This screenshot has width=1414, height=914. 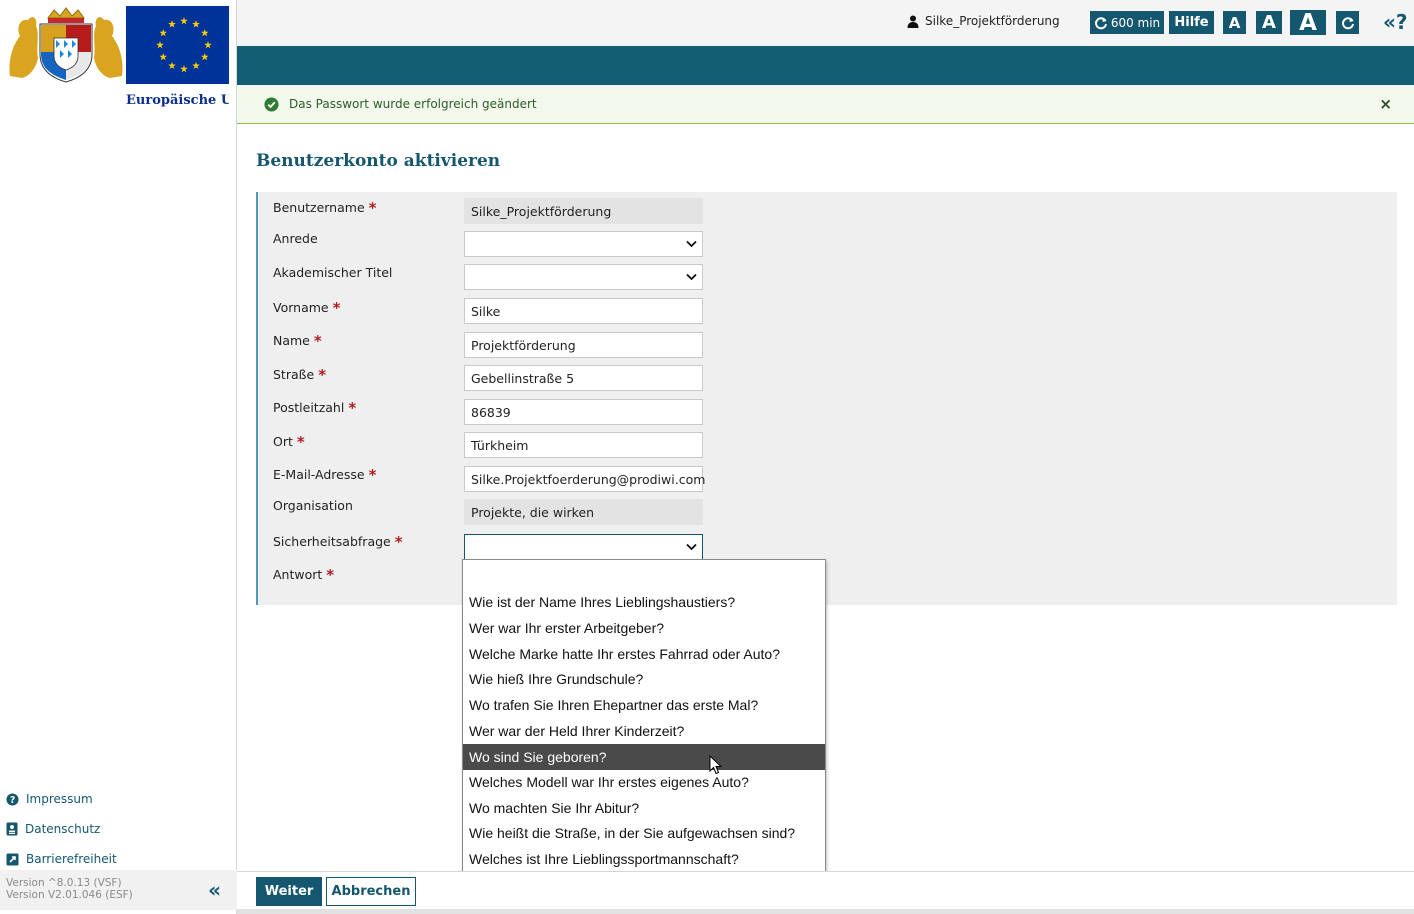 What do you see at coordinates (583, 412) in the screenshot?
I see `postleitzahl-input: 86839` at bounding box center [583, 412].